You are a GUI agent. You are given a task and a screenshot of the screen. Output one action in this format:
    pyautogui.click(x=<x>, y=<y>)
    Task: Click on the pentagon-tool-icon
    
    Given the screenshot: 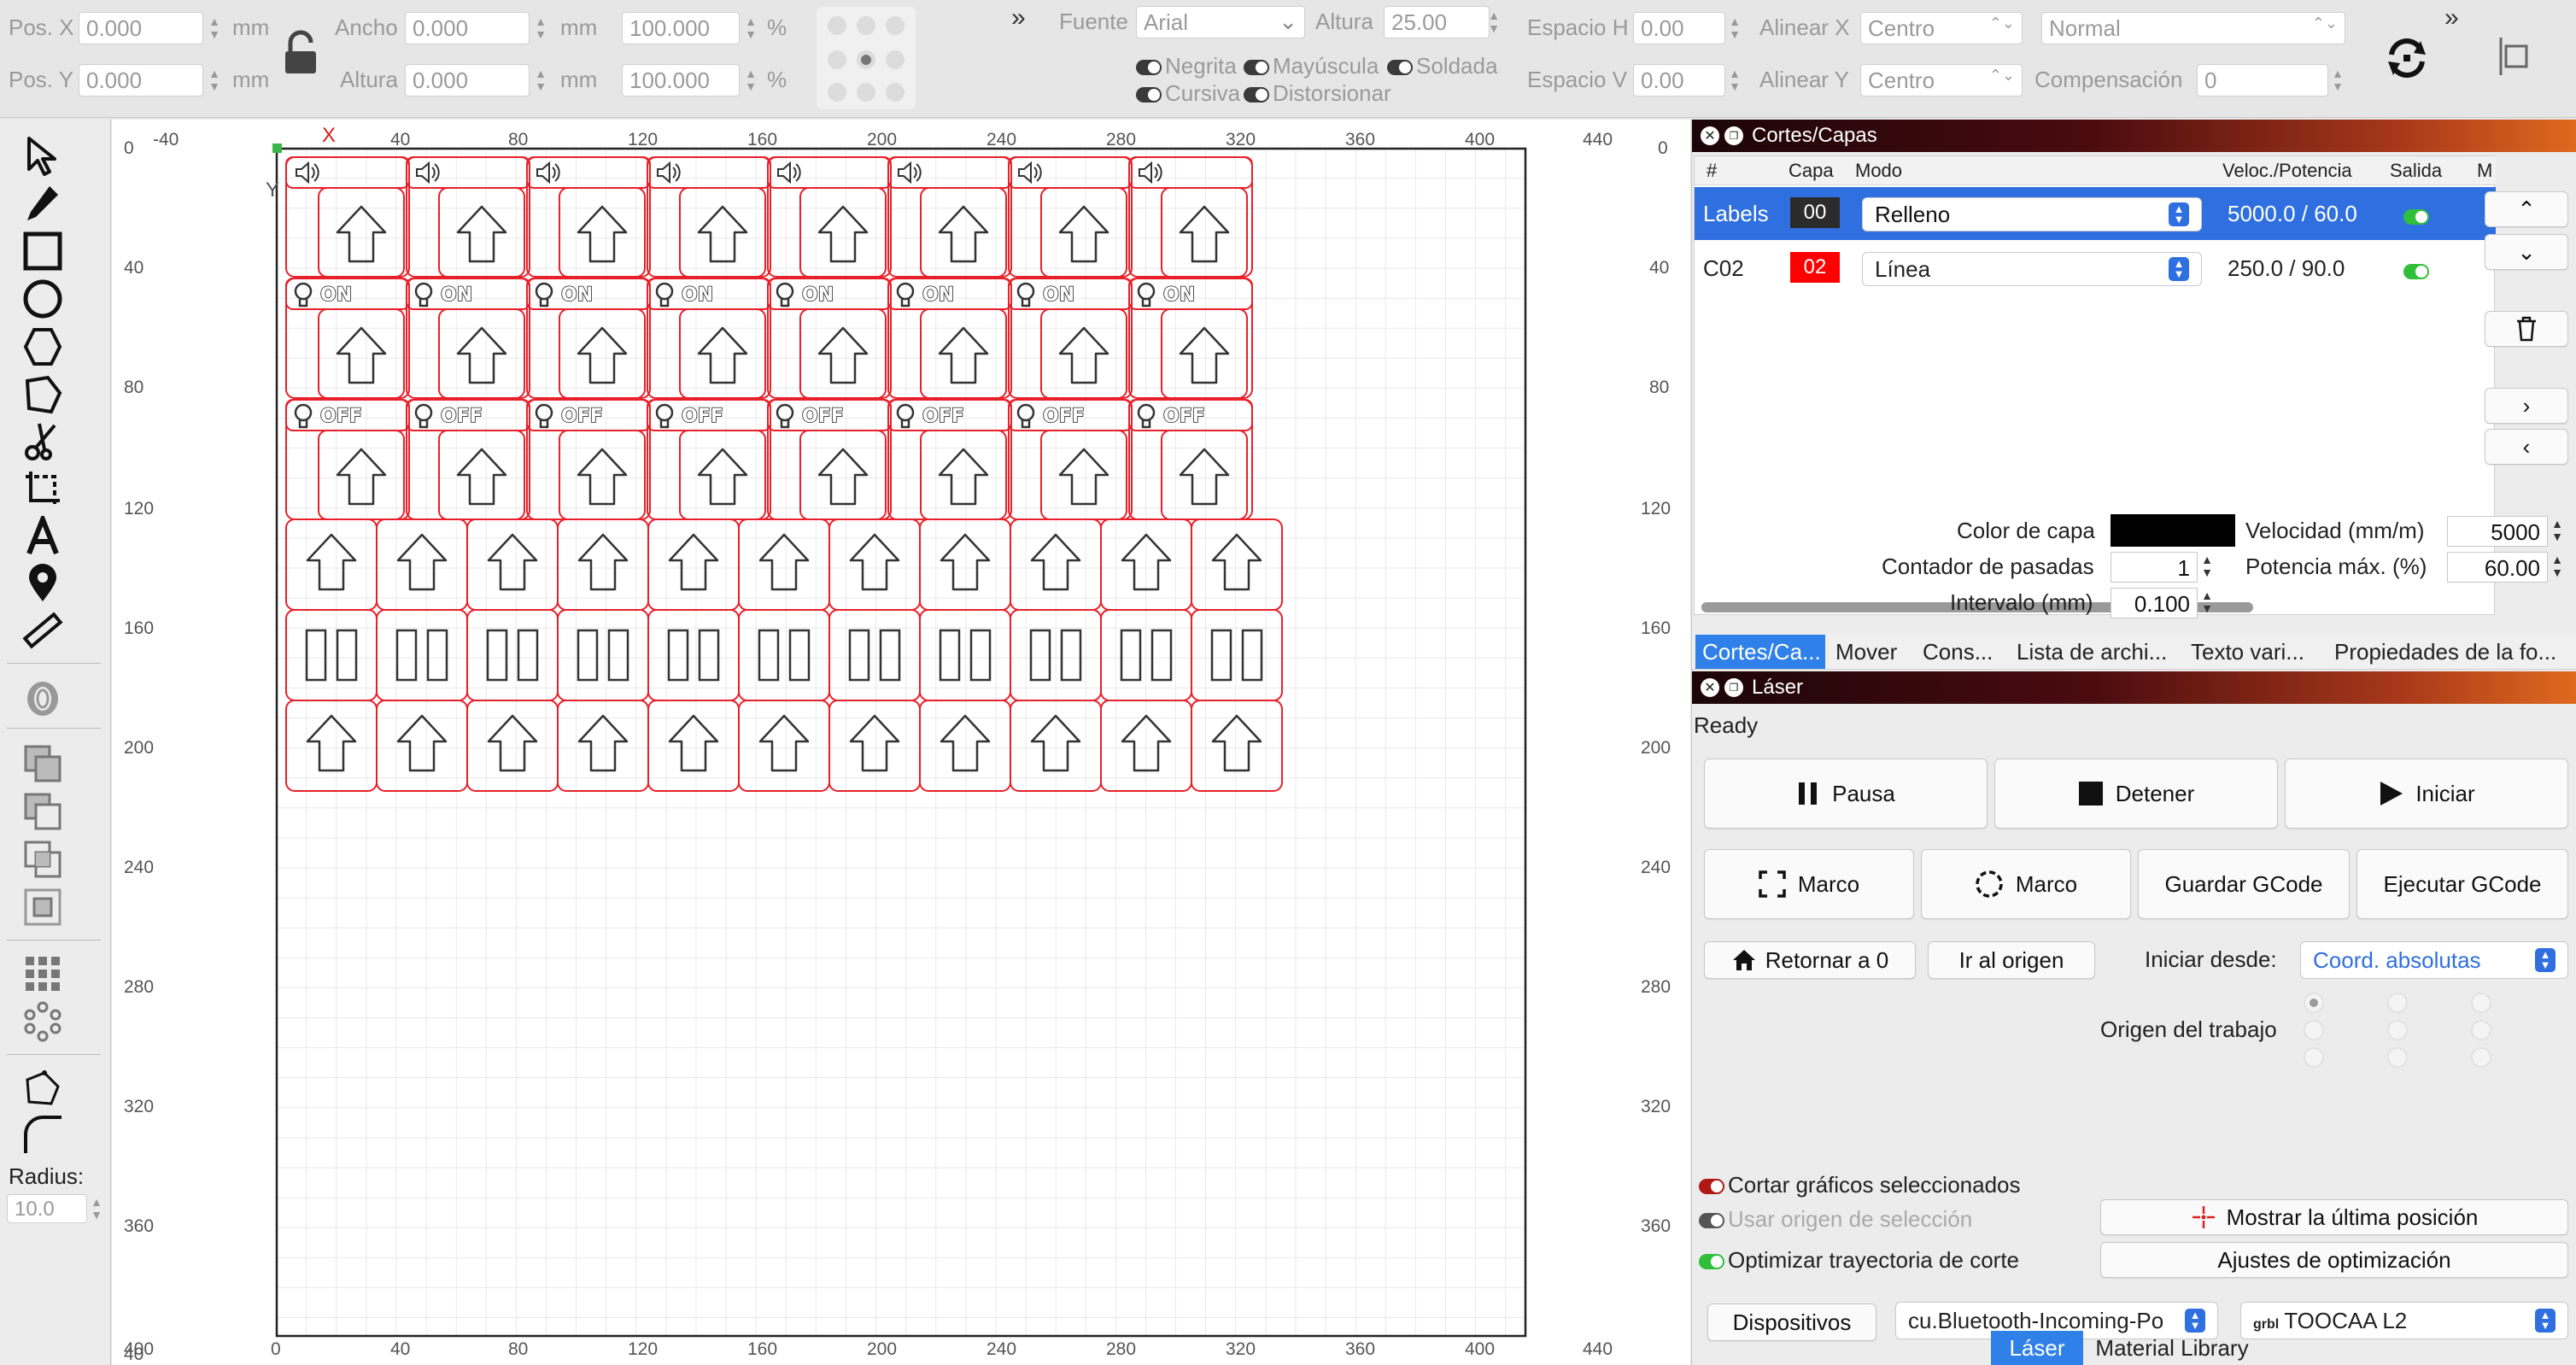 What is the action you would take?
    pyautogui.click(x=43, y=395)
    